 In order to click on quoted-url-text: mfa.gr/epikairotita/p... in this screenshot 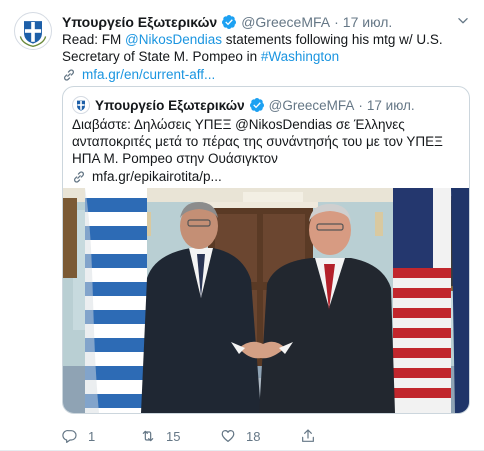, I will do `click(157, 176)`.